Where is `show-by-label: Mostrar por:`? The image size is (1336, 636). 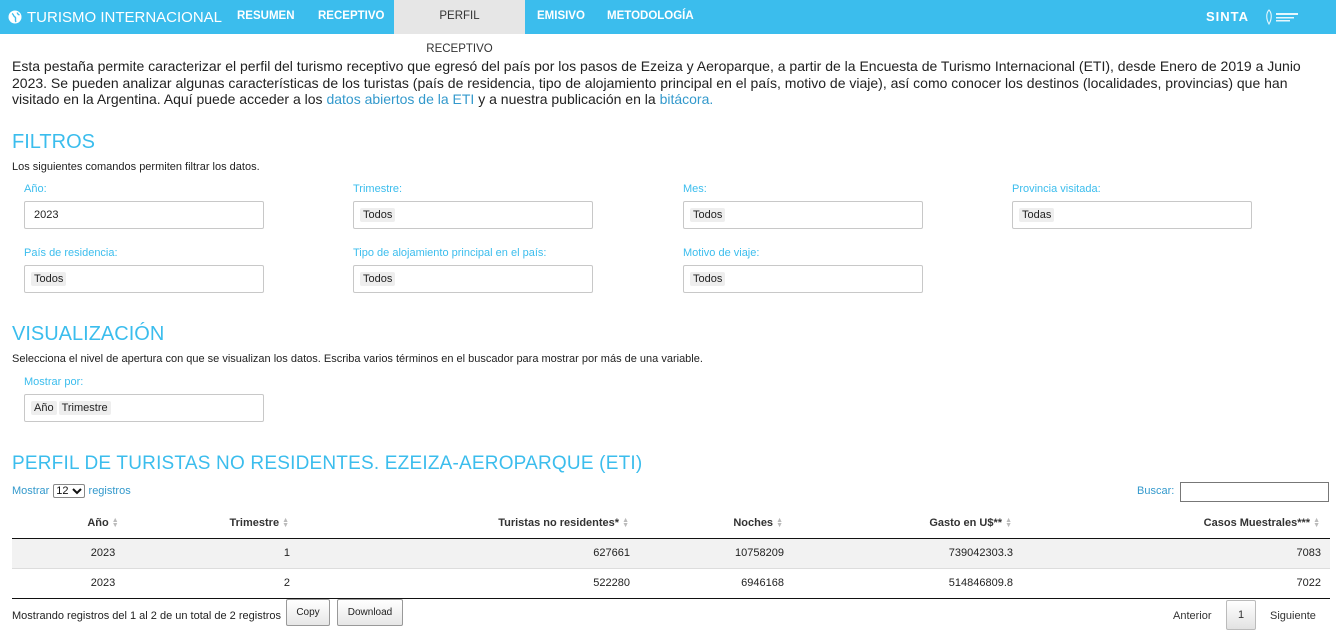
show-by-label: Mostrar por: is located at coordinates (54, 382).